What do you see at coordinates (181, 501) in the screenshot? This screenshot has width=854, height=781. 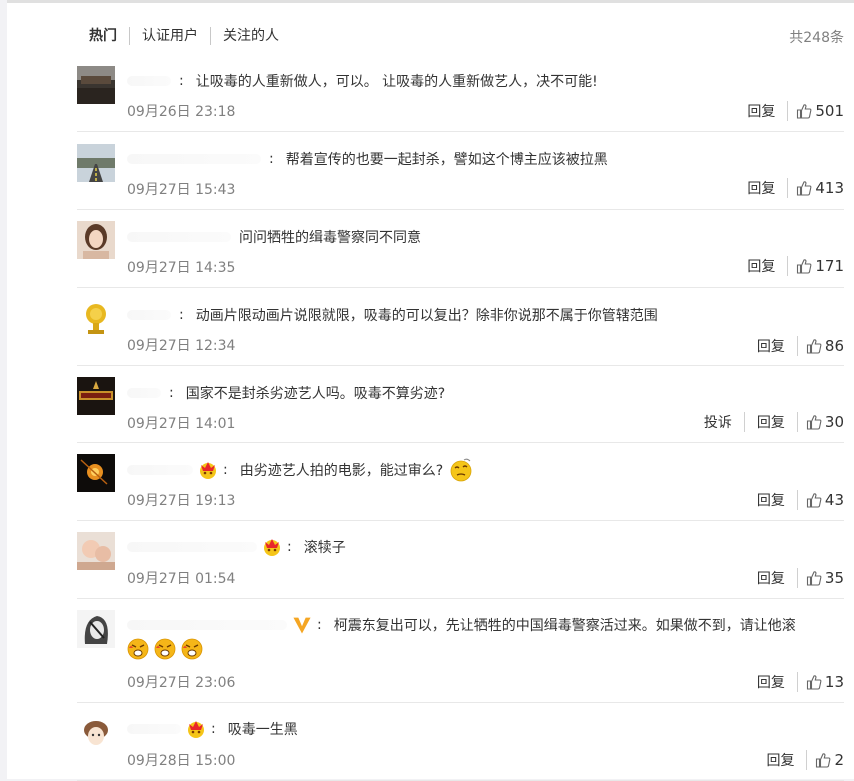 I see `comment-time: 09月27日 19:13` at bounding box center [181, 501].